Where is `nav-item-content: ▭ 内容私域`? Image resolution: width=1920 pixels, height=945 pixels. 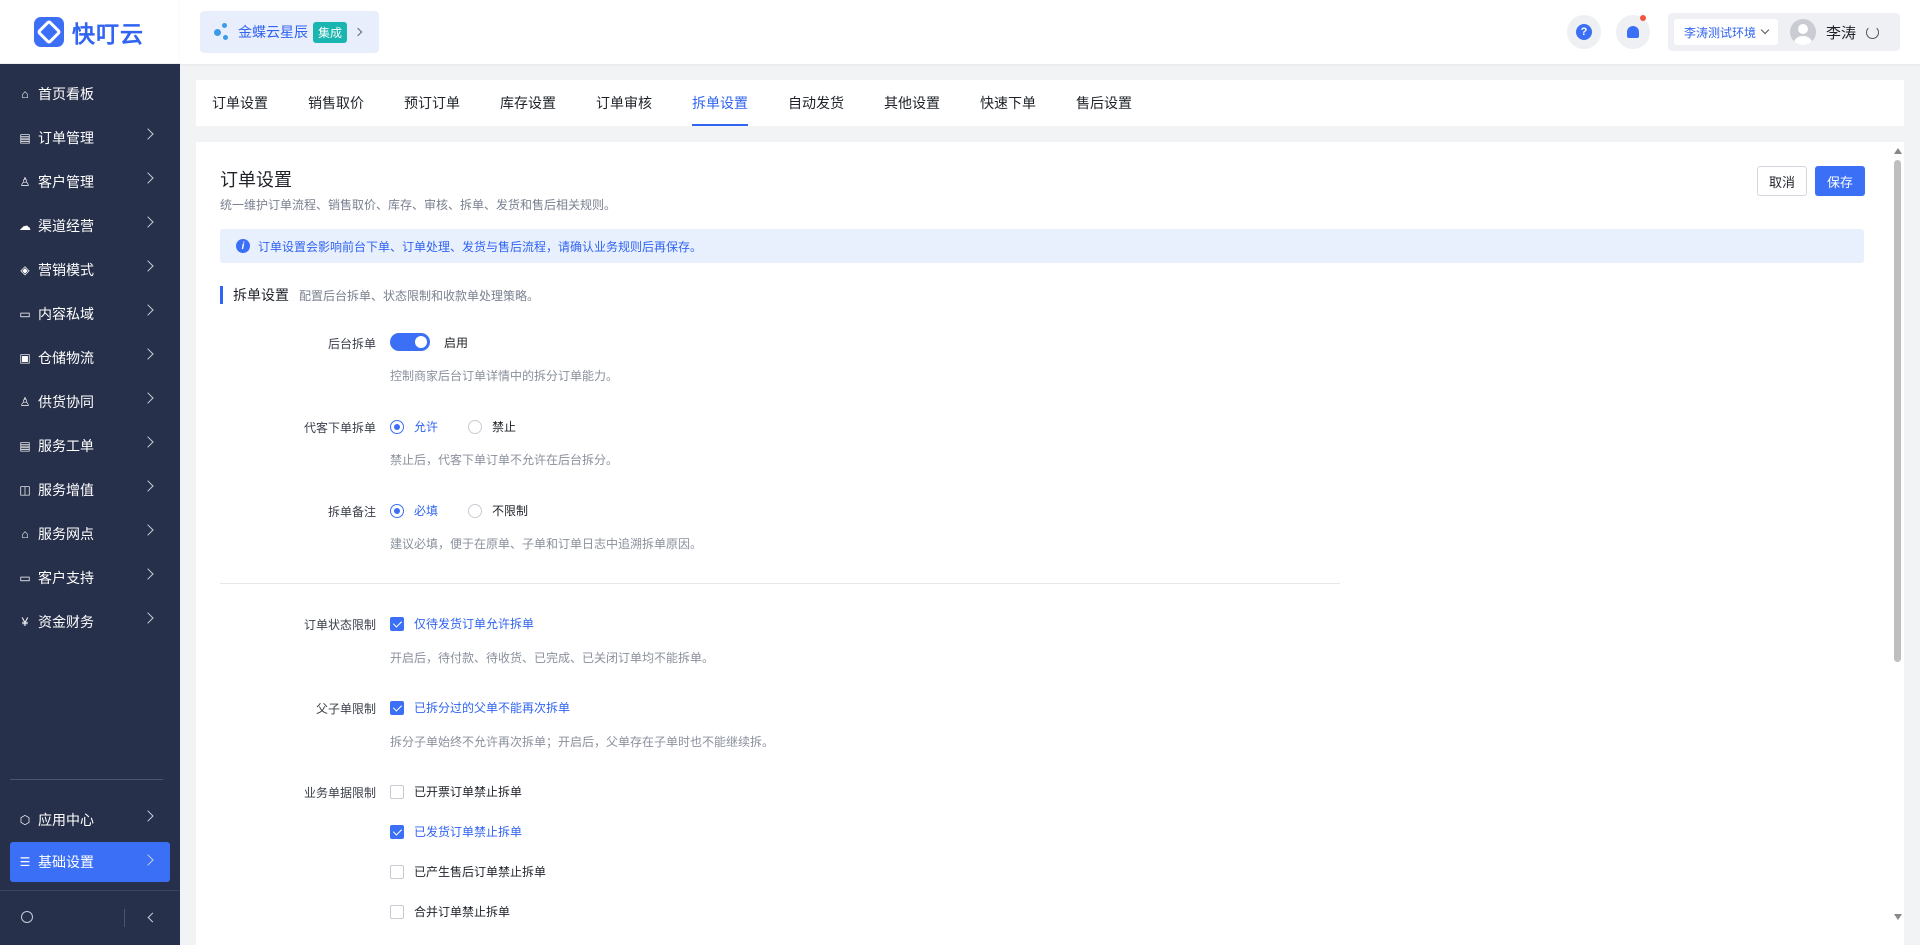
nav-item-content: ▭ 内容私域 is located at coordinates (90, 314).